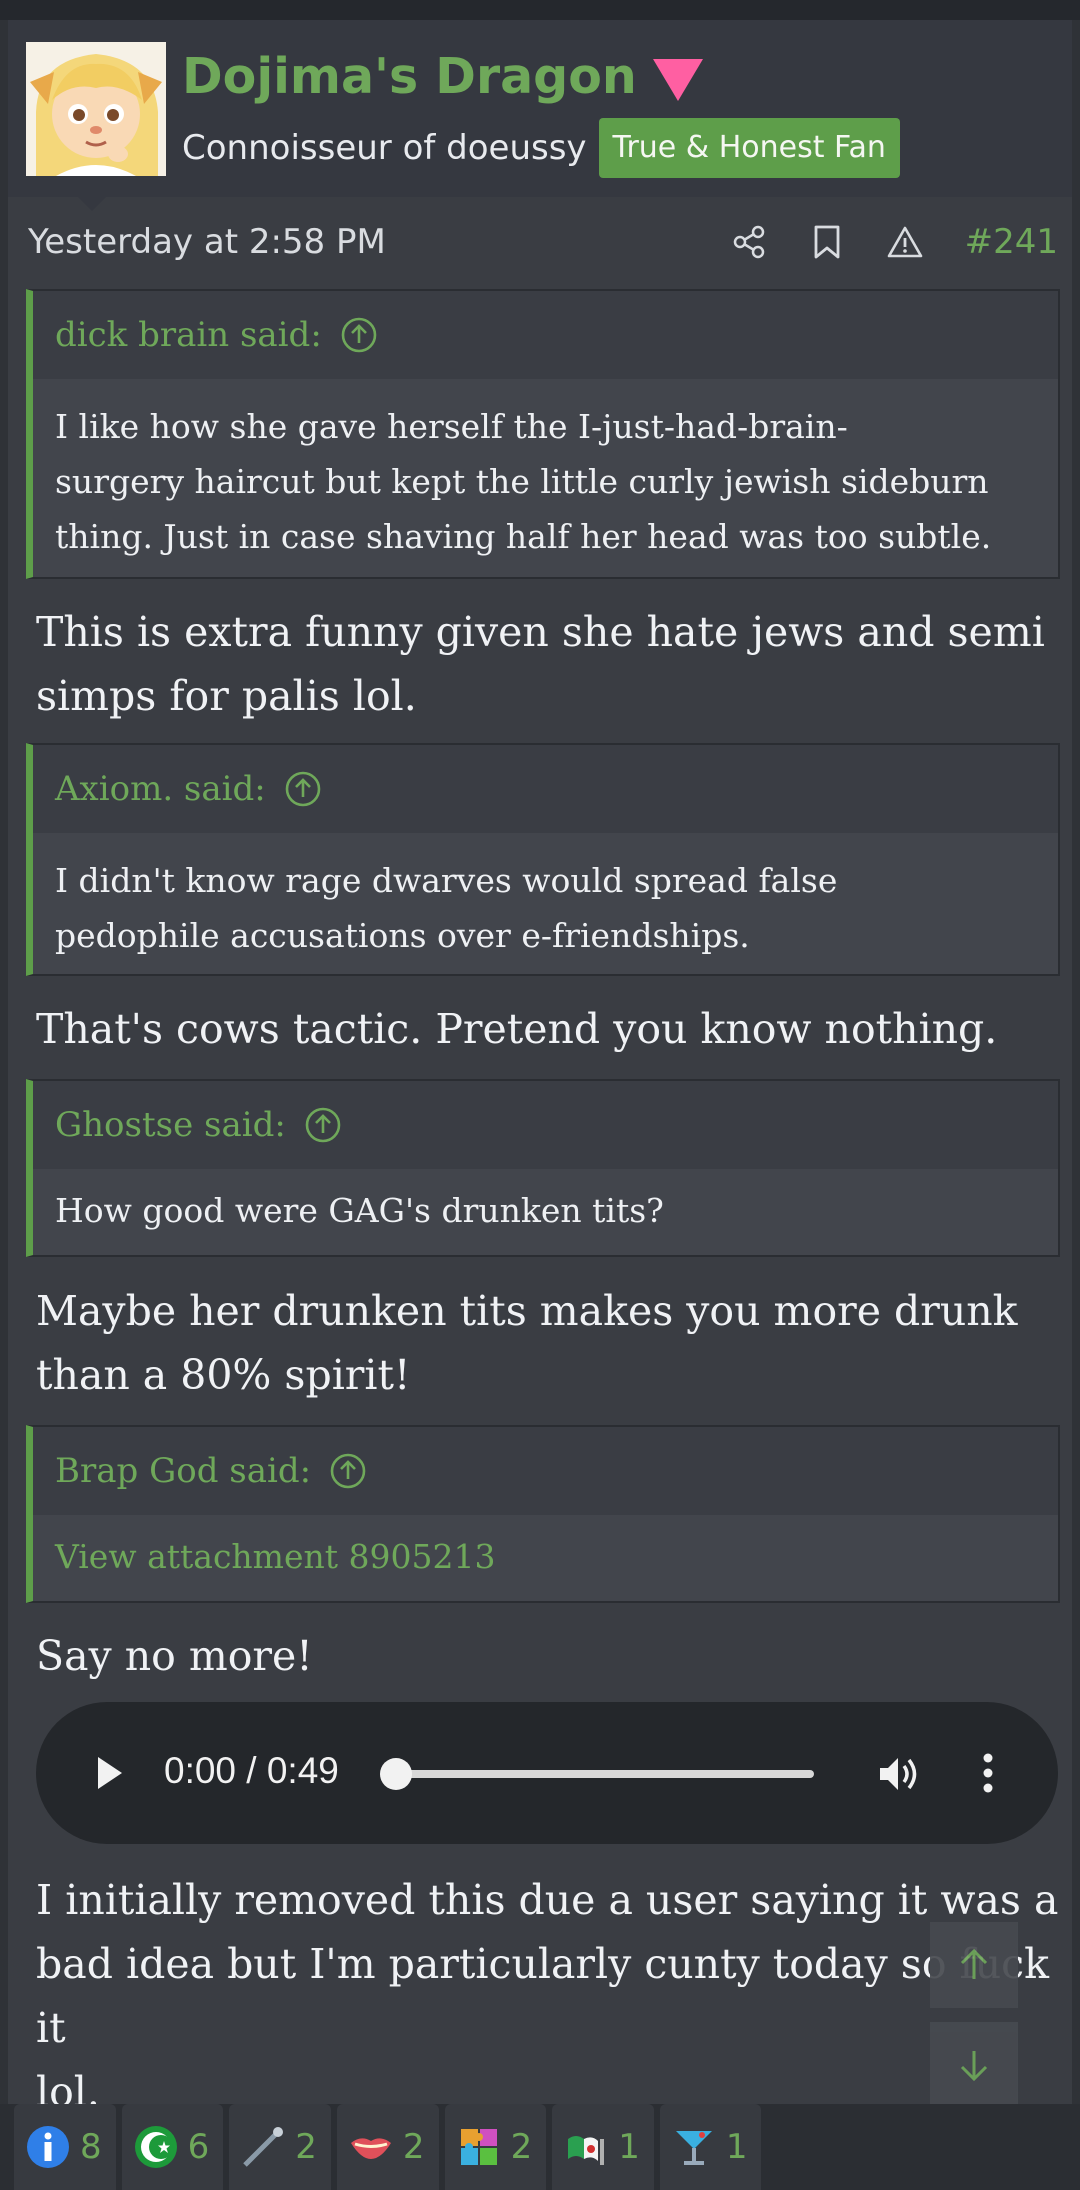 This screenshot has height=2190, width=1080. I want to click on quote-author: Ghostse said:, so click(170, 1125).